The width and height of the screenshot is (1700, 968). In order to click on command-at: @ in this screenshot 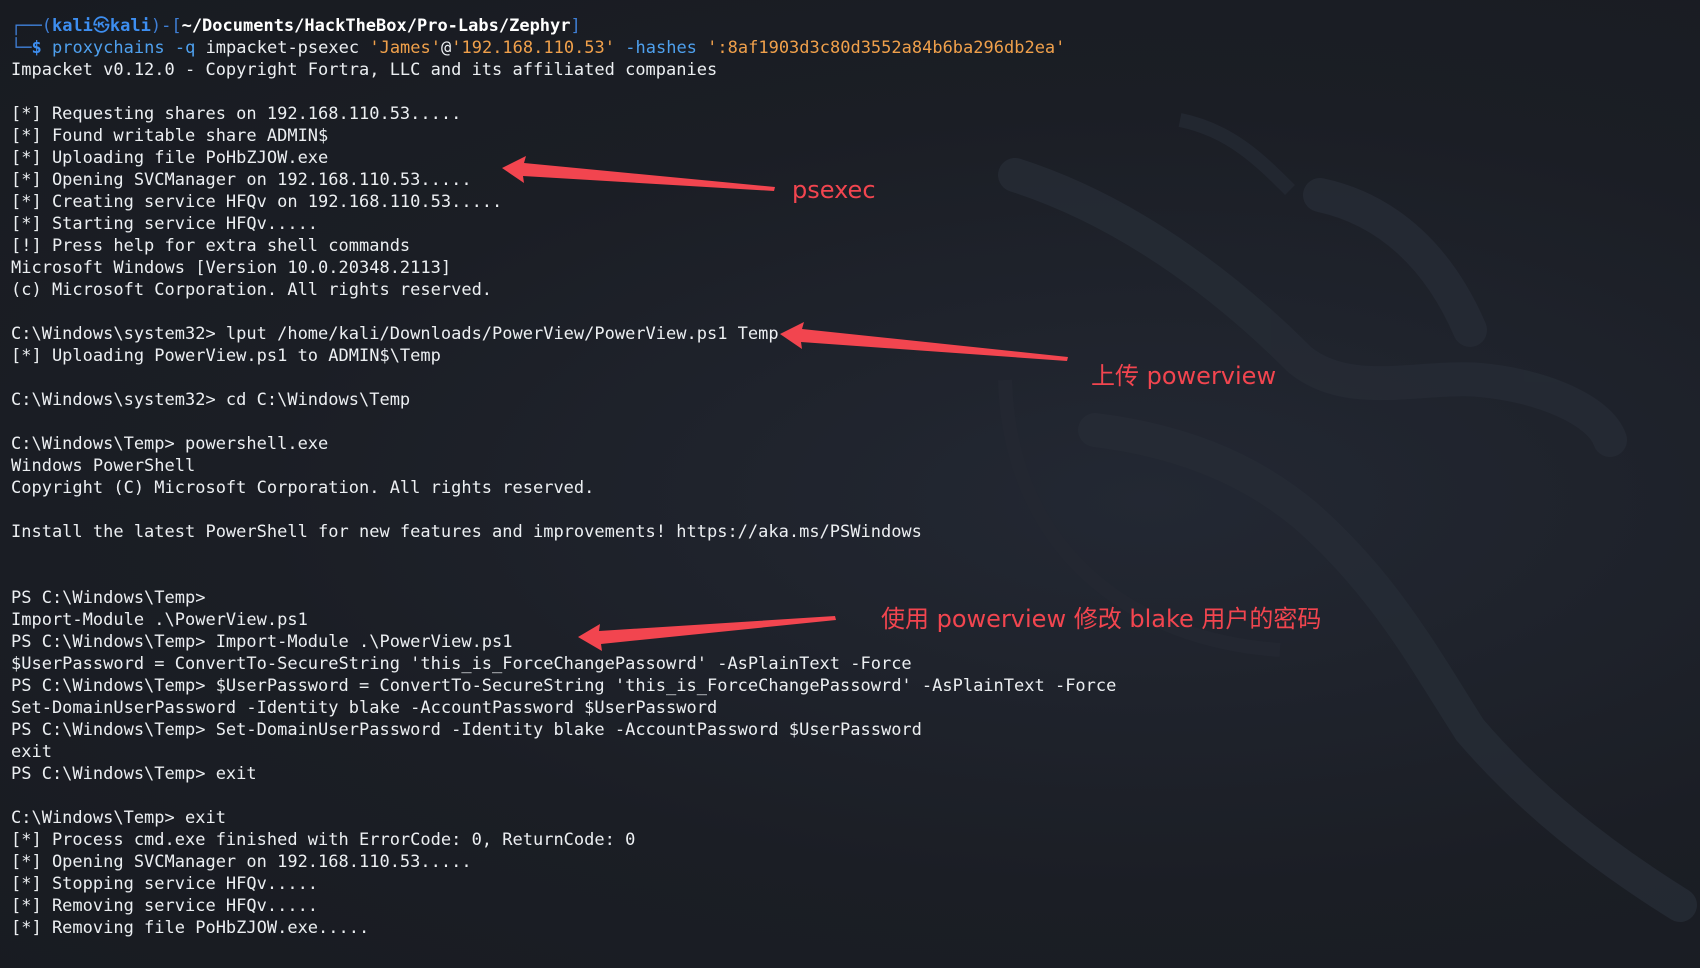, I will do `click(446, 48)`.